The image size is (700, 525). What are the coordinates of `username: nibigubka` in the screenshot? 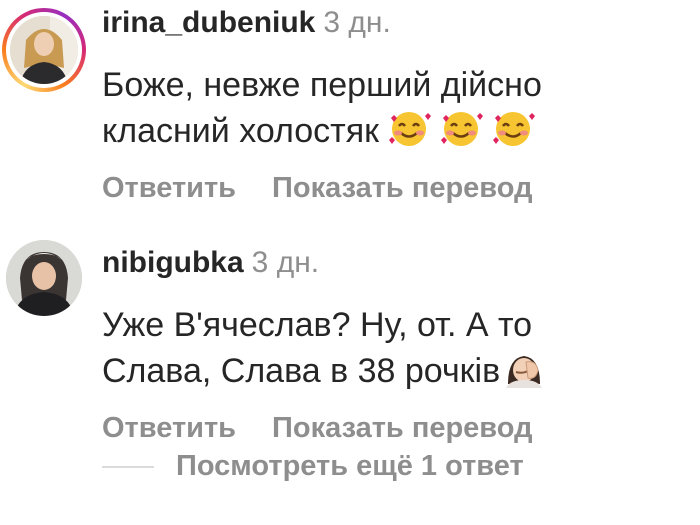 It's located at (173, 262).